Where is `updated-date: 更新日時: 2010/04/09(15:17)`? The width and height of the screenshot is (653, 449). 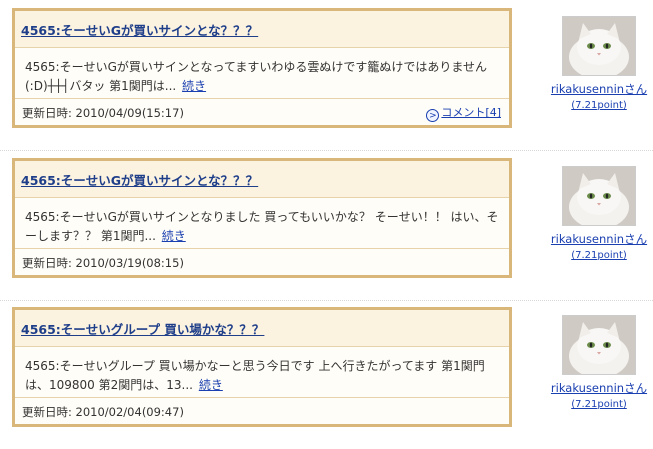 updated-date: 更新日時: 2010/04/09(15:17) is located at coordinates (103, 113).